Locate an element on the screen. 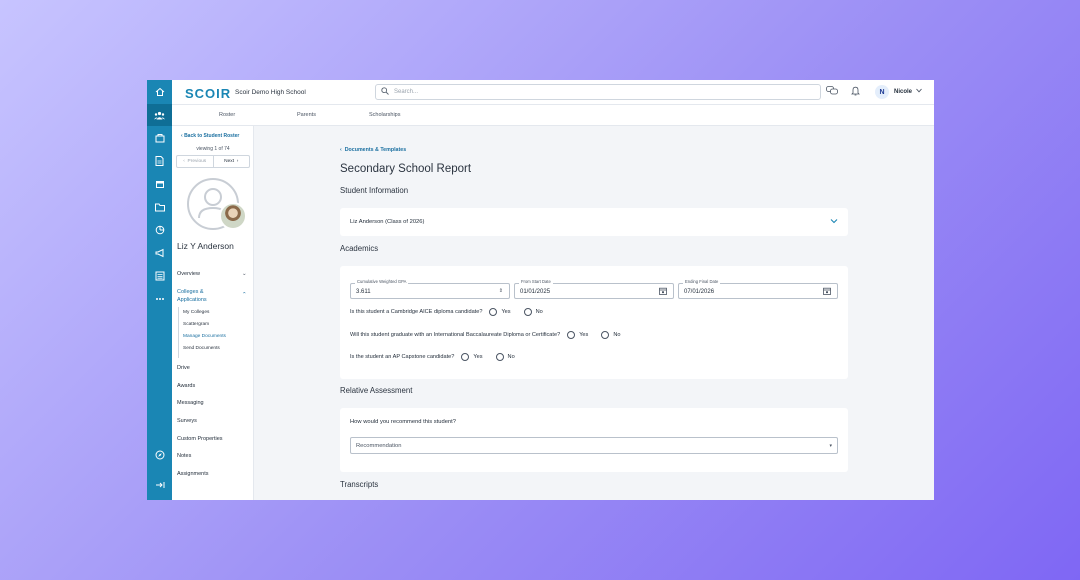 Image resolution: width=1080 pixels, height=580 pixels. chart-icon is located at coordinates (159, 230).